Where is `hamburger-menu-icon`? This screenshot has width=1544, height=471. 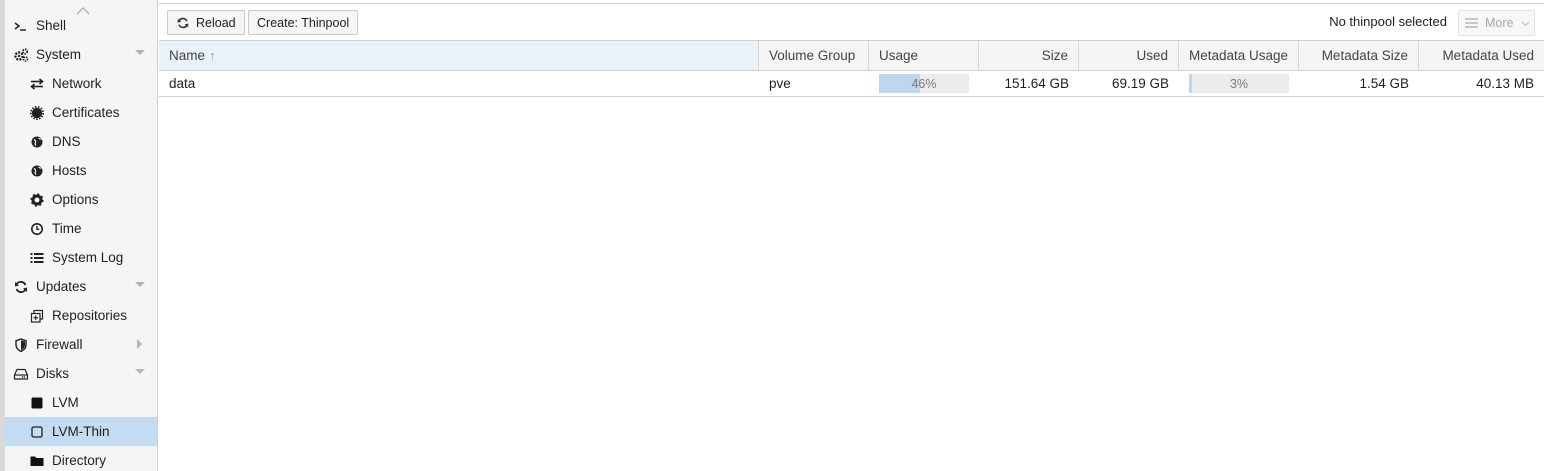 hamburger-menu-icon is located at coordinates (1472, 23).